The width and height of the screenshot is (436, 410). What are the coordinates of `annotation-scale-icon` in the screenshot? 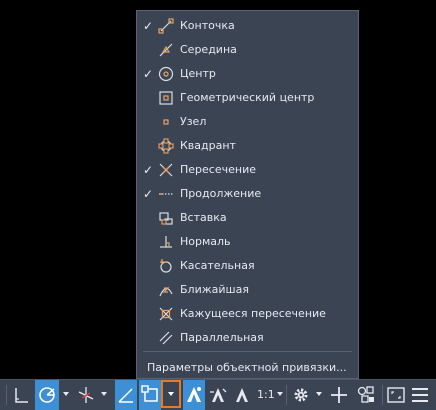 It's located at (242, 395).